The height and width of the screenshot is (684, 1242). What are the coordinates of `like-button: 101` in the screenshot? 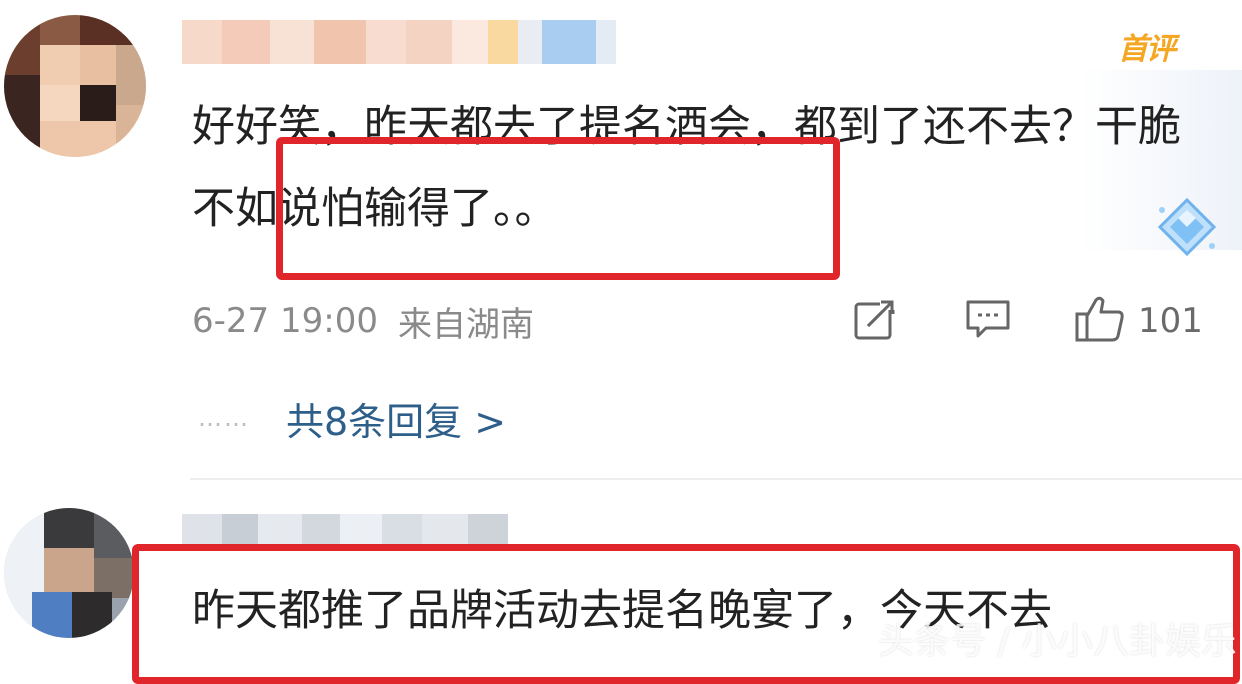 It's located at (1138, 321).